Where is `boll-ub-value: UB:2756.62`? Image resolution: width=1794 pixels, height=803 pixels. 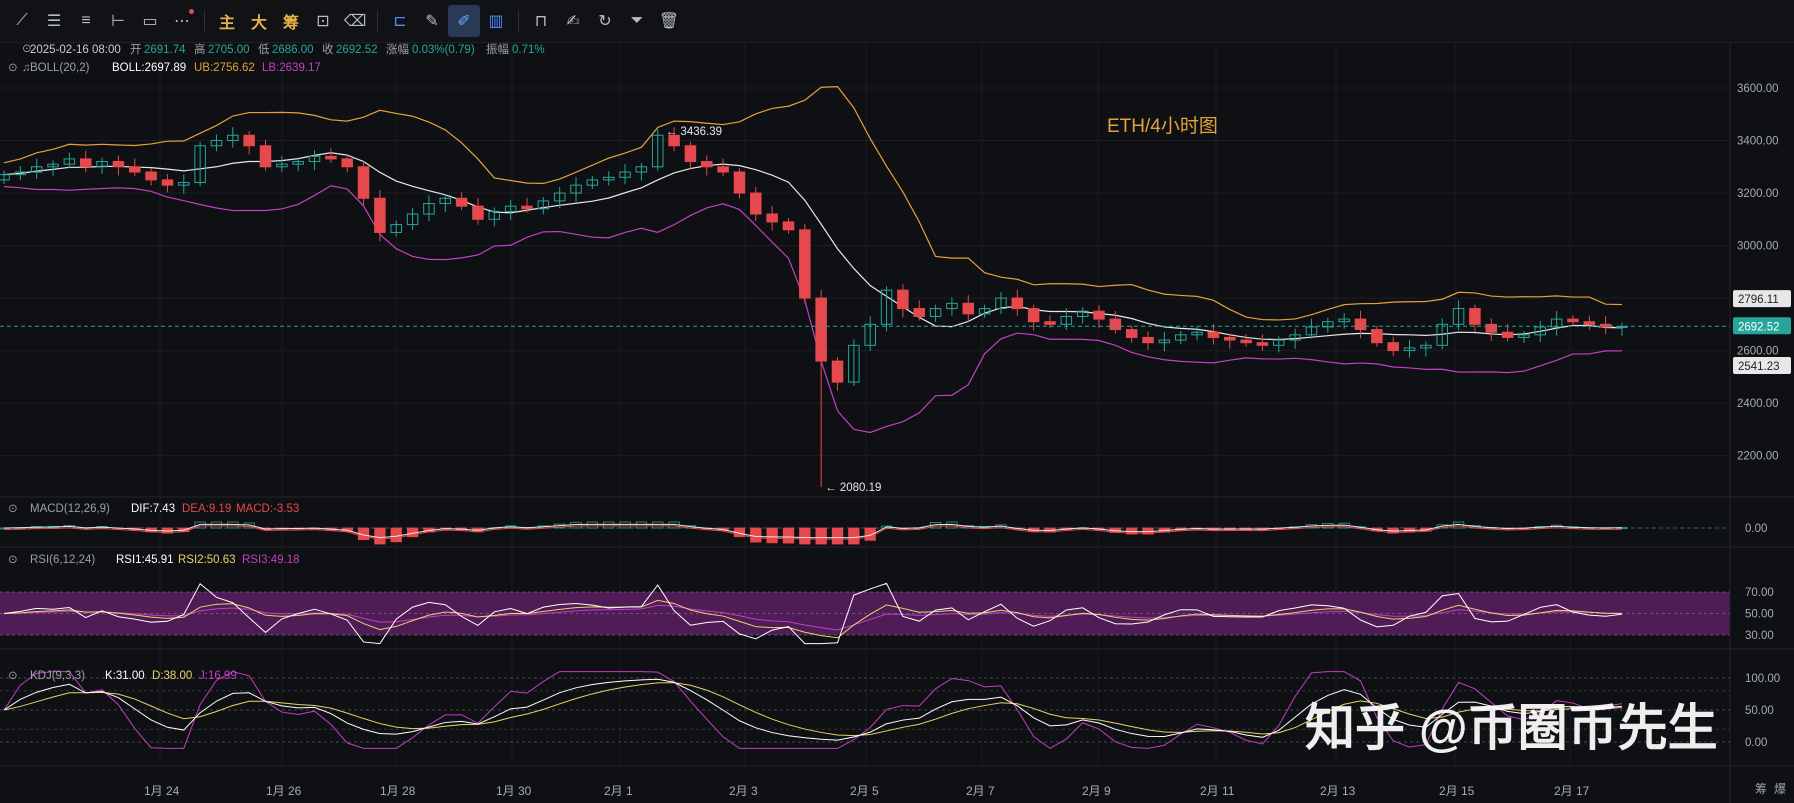 boll-ub-value: UB:2756.62 is located at coordinates (224, 68).